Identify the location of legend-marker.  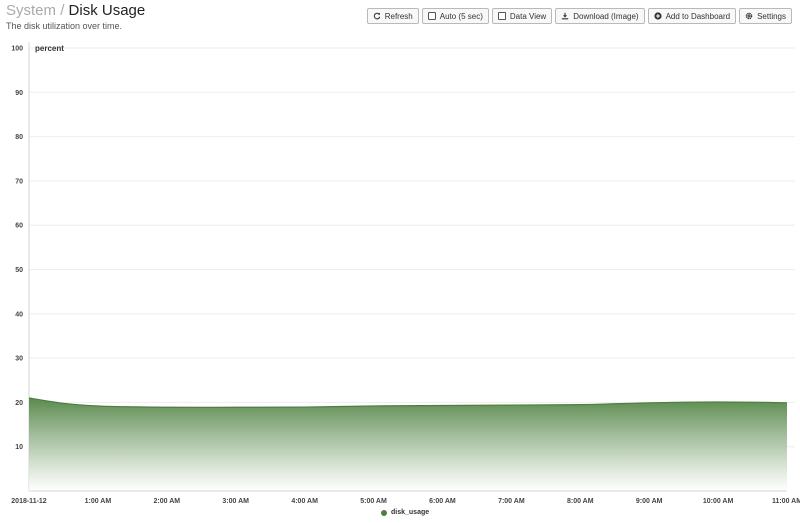
(384, 512).